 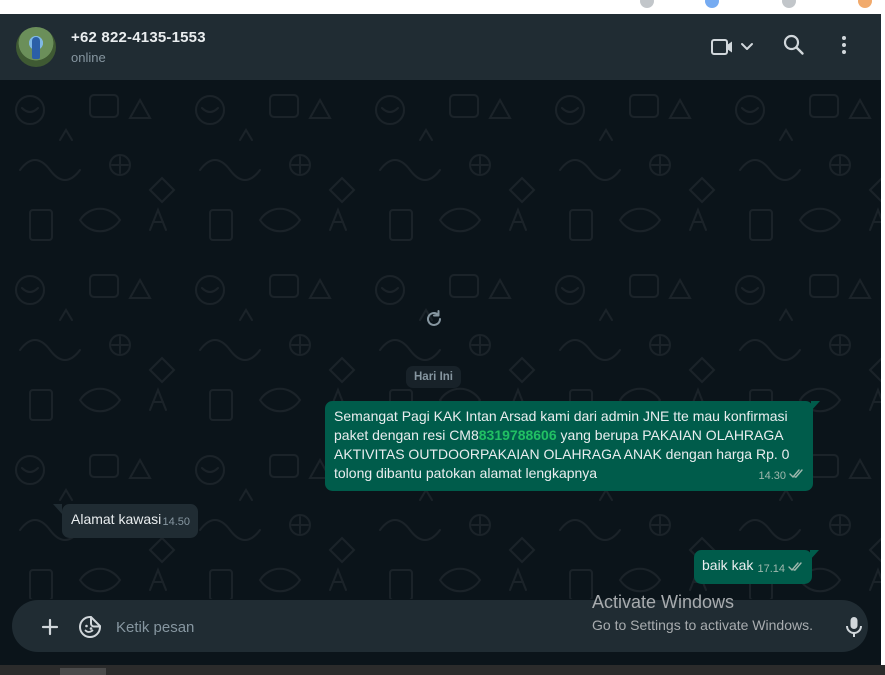 What do you see at coordinates (433, 377) in the screenshot?
I see `date-divider: Hari Ini` at bounding box center [433, 377].